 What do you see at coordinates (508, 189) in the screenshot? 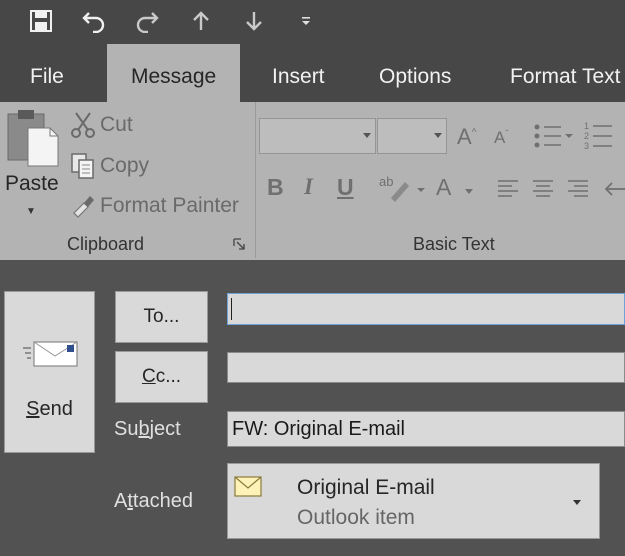
I see `align-left-button` at bounding box center [508, 189].